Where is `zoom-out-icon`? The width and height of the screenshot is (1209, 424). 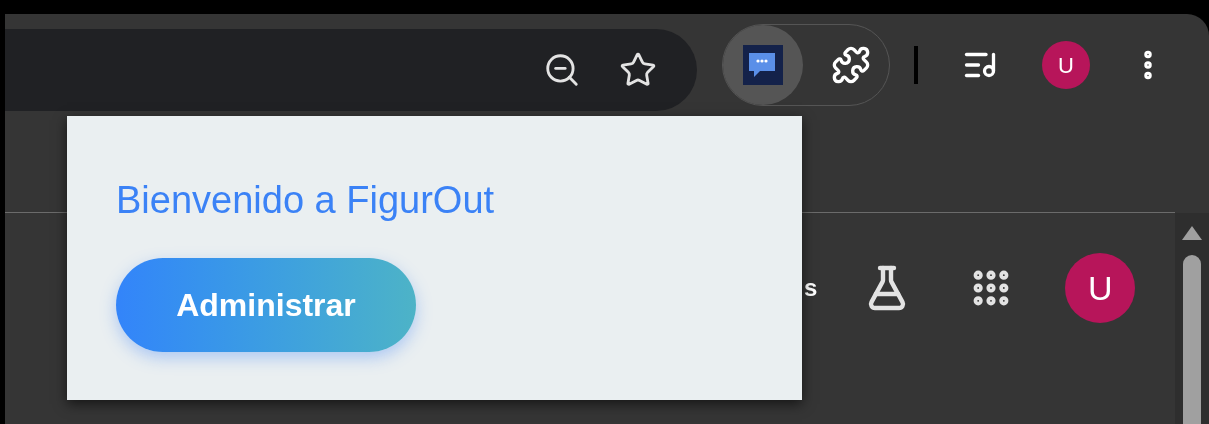 zoom-out-icon is located at coordinates (562, 70).